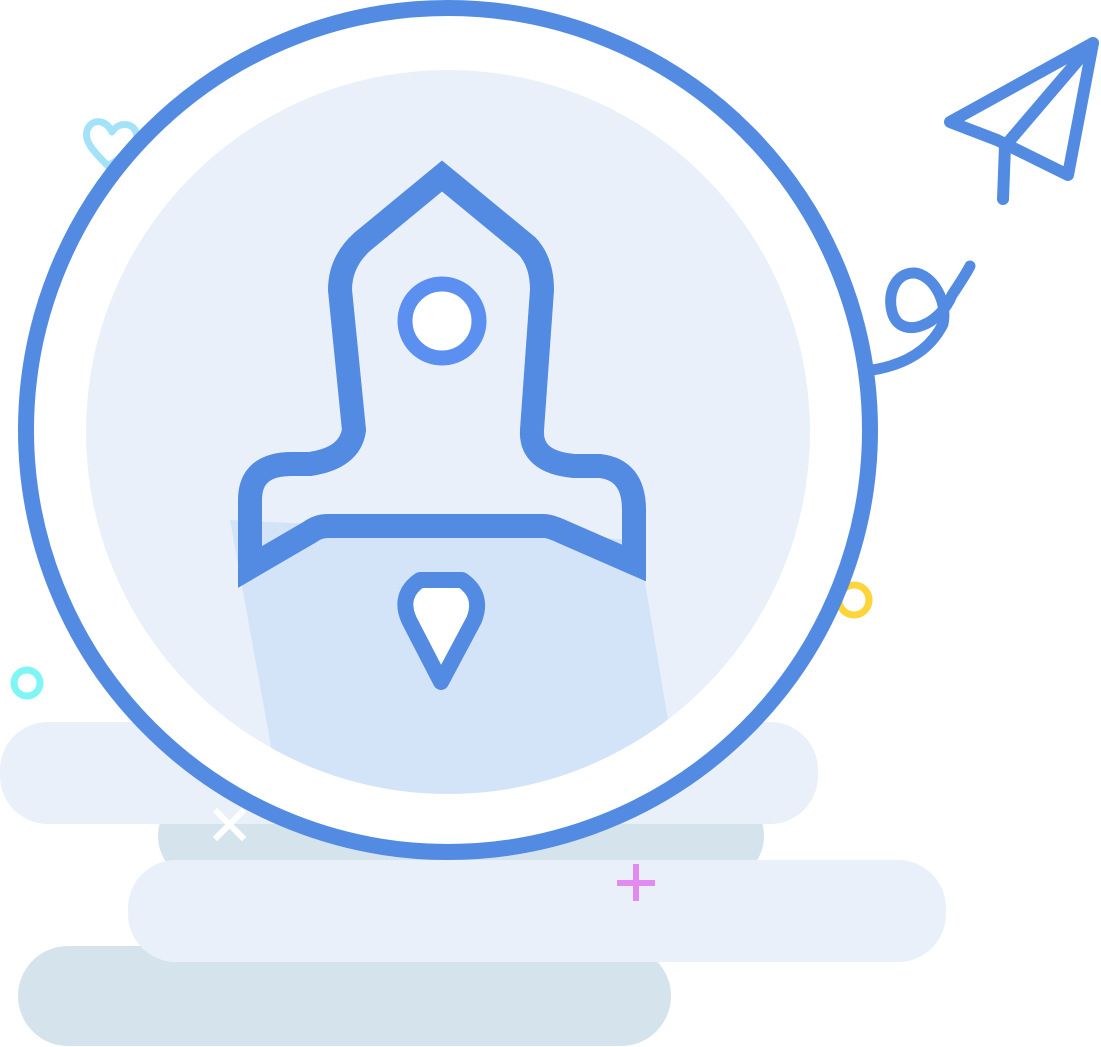  I want to click on cloud-band-light-lower, so click(537, 911).